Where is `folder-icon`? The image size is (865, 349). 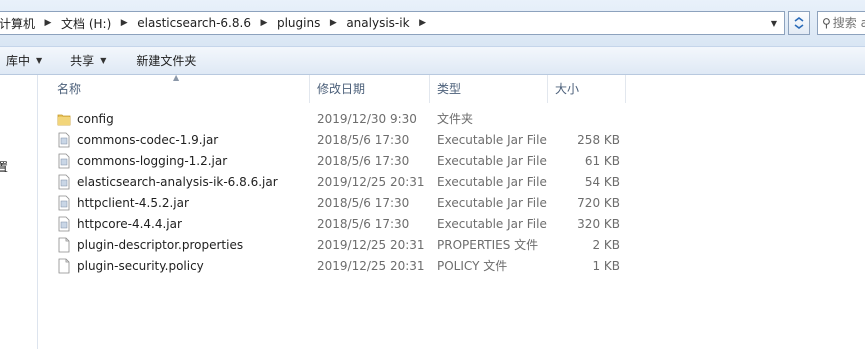
folder-icon is located at coordinates (64, 119).